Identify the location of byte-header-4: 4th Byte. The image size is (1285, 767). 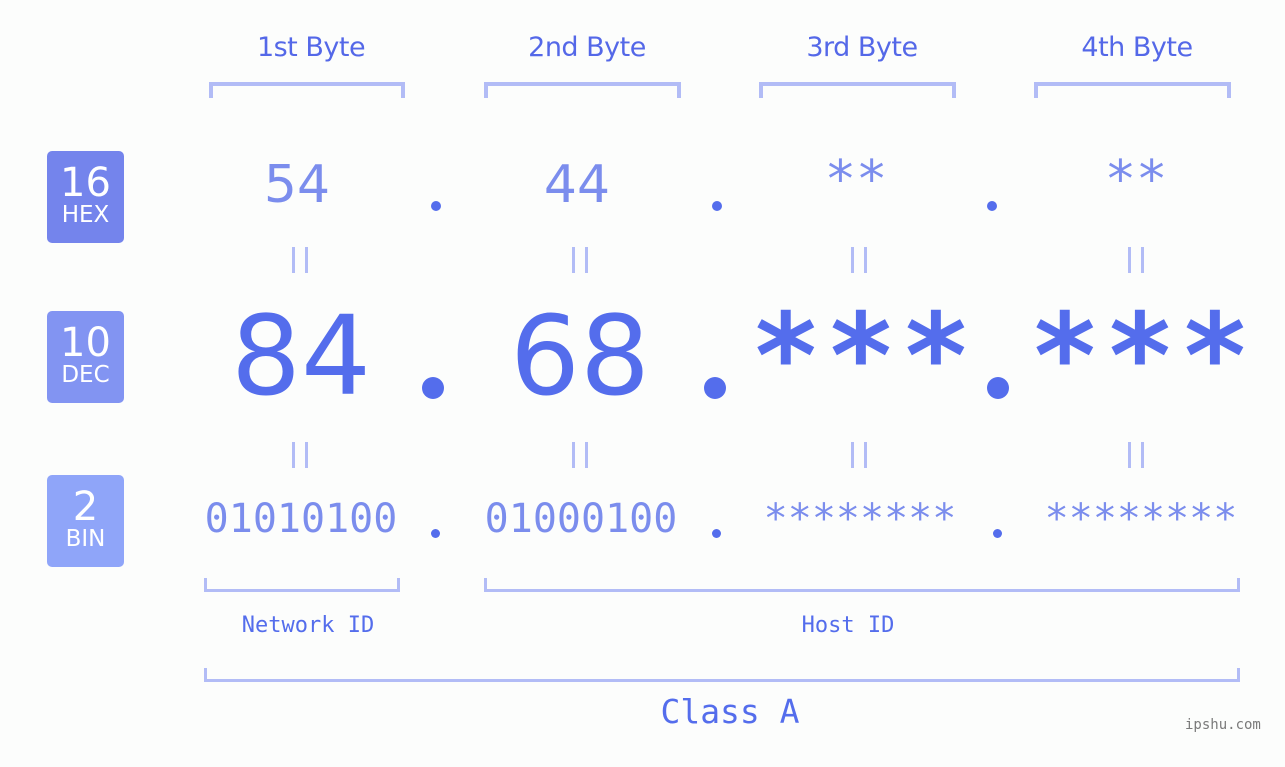
(1137, 47).